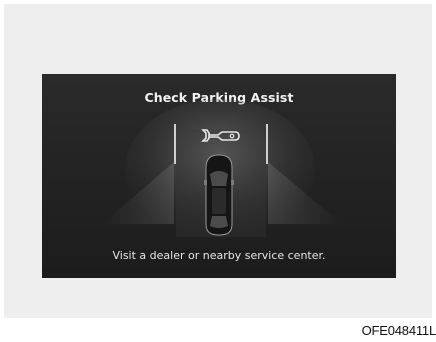 This screenshot has width=436, height=342. I want to click on parking-line-left, so click(175, 144).